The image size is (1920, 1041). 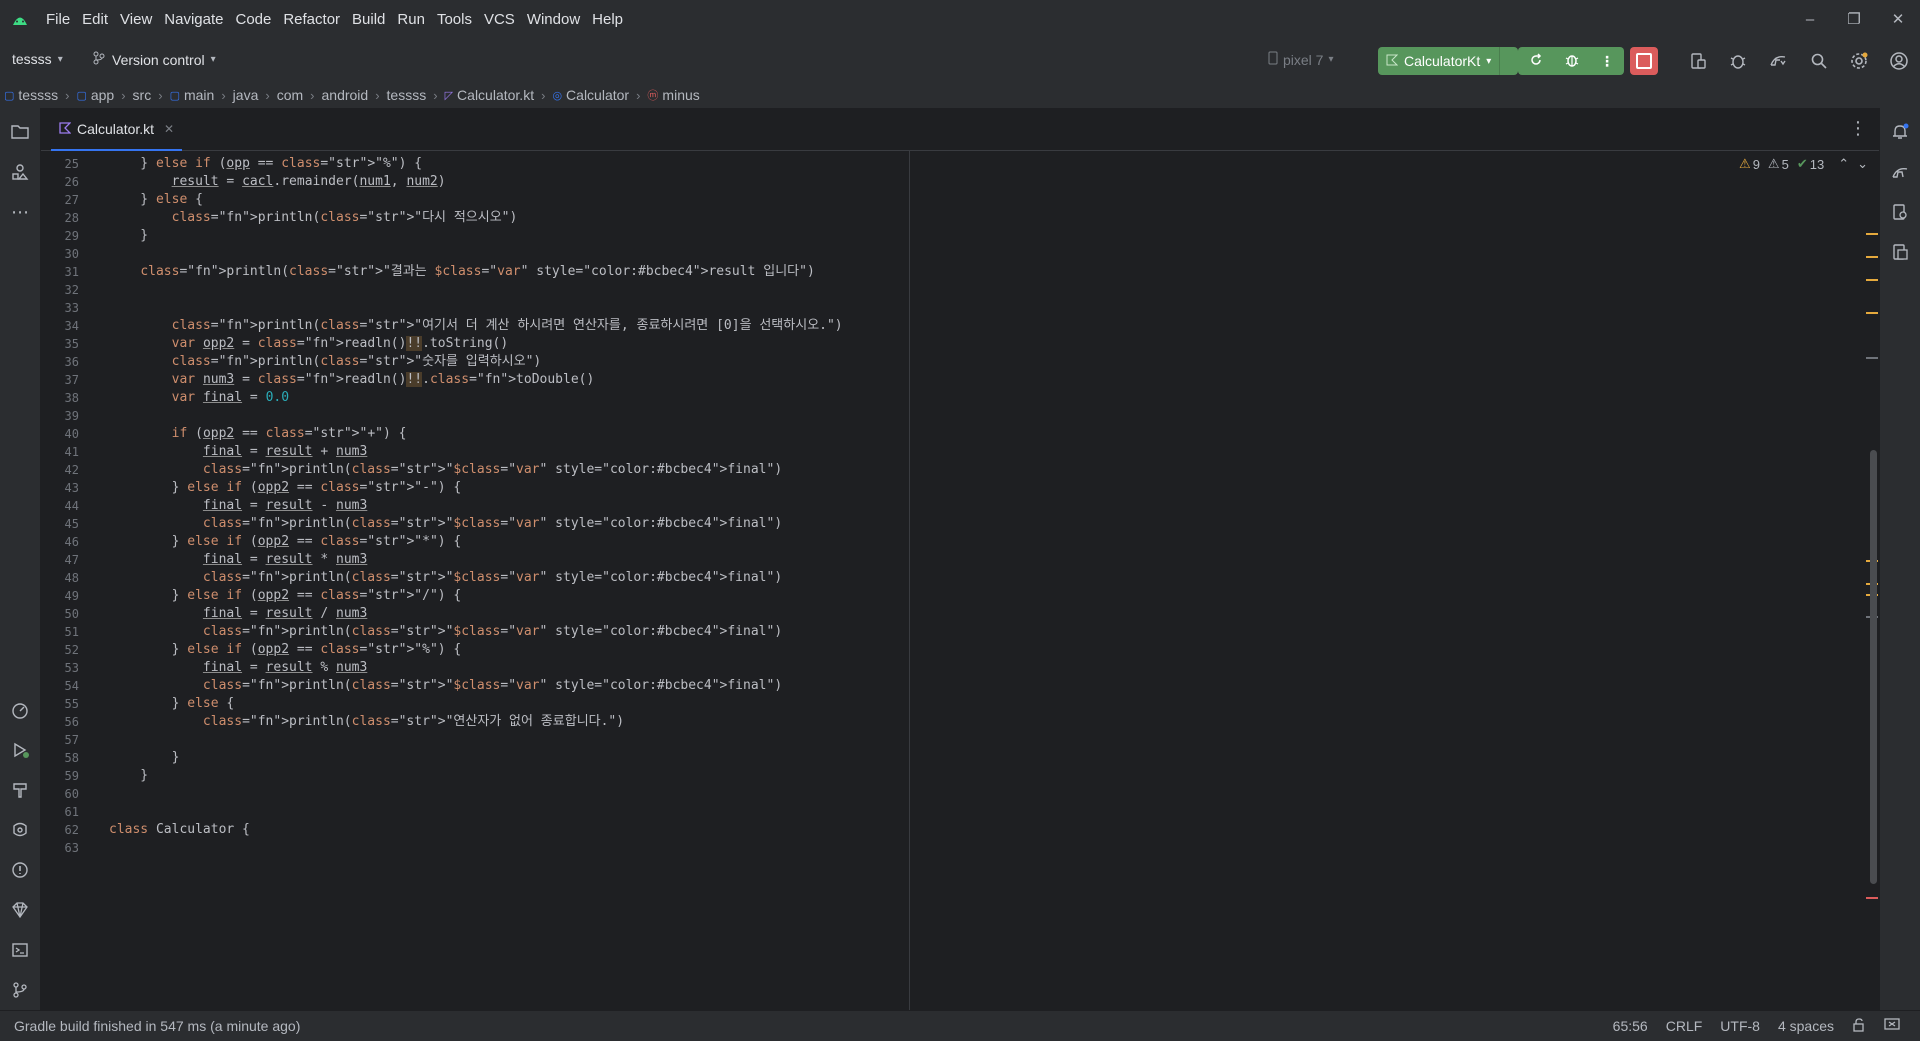 What do you see at coordinates (1854, 20) in the screenshot?
I see `restore-icon: ❐` at bounding box center [1854, 20].